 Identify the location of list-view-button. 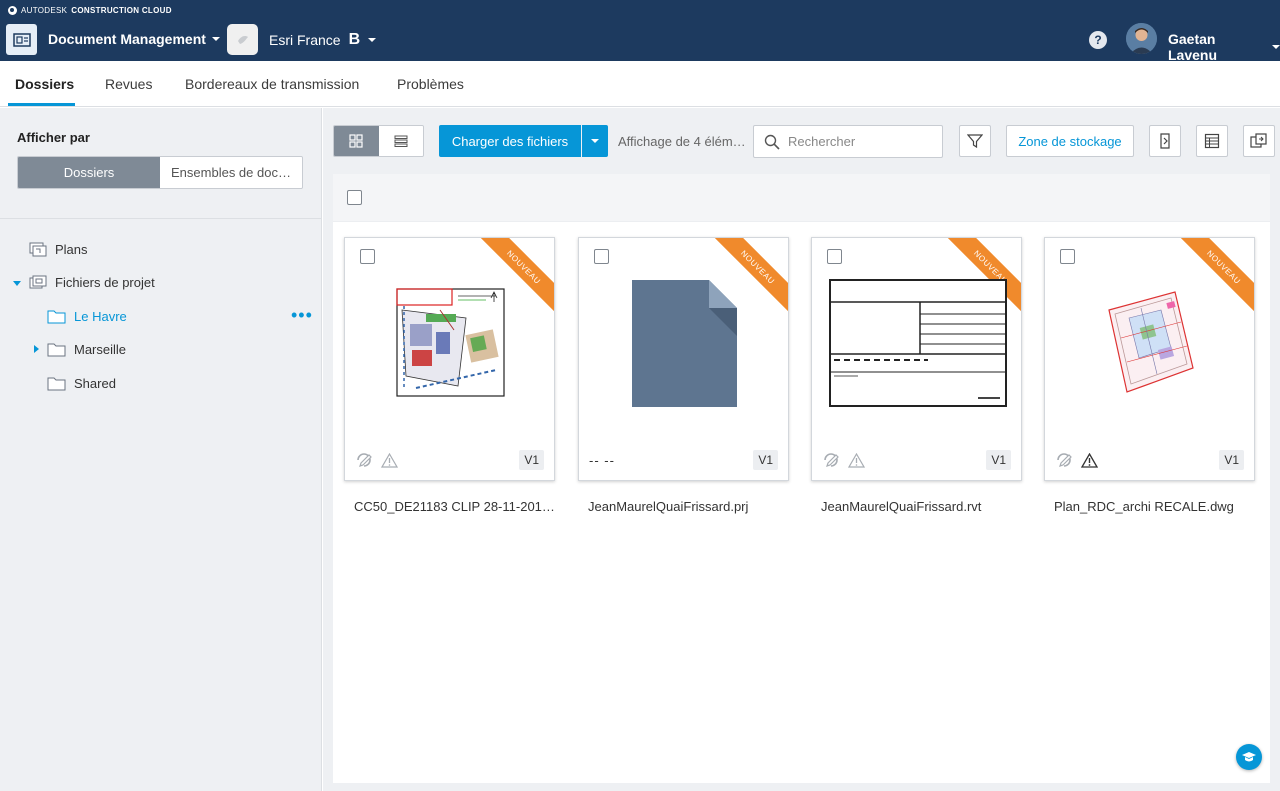
(400, 141).